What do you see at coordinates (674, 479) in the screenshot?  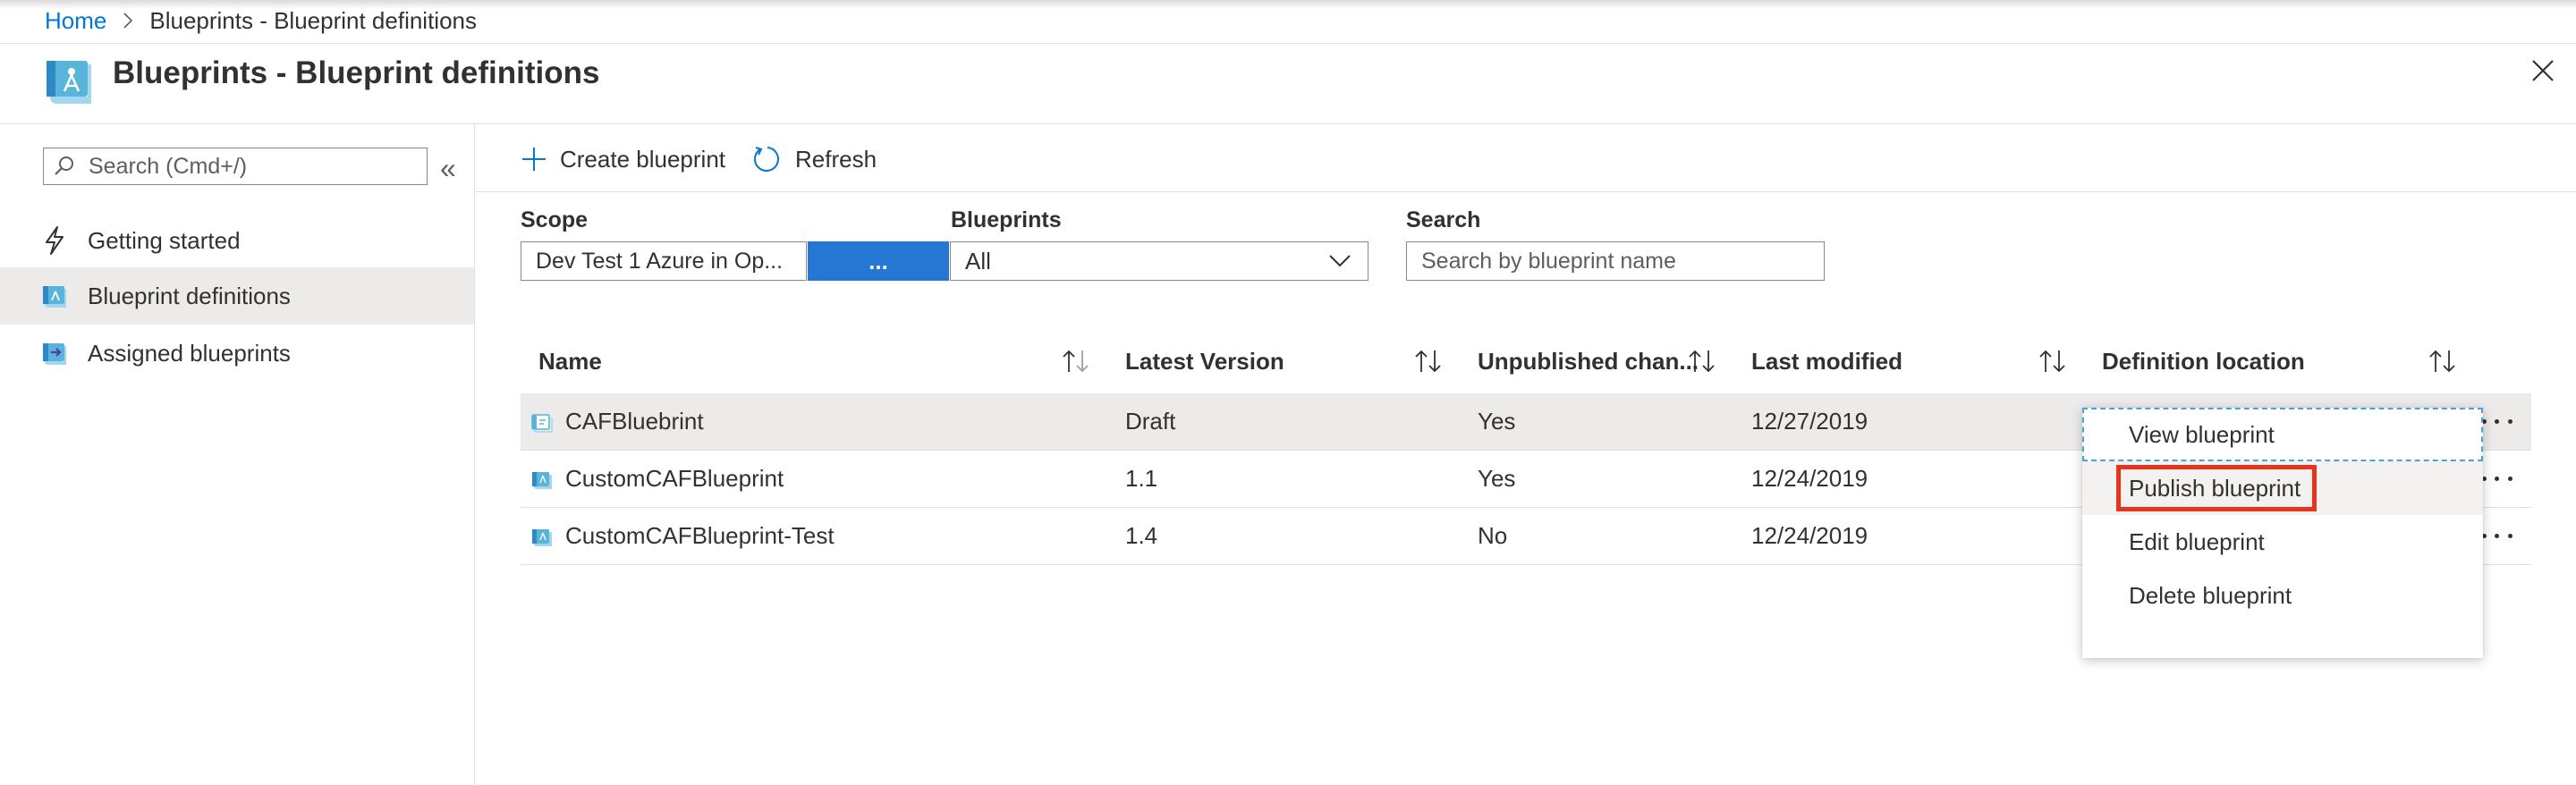 I see `row-name: CustomCAFBlueprint` at bounding box center [674, 479].